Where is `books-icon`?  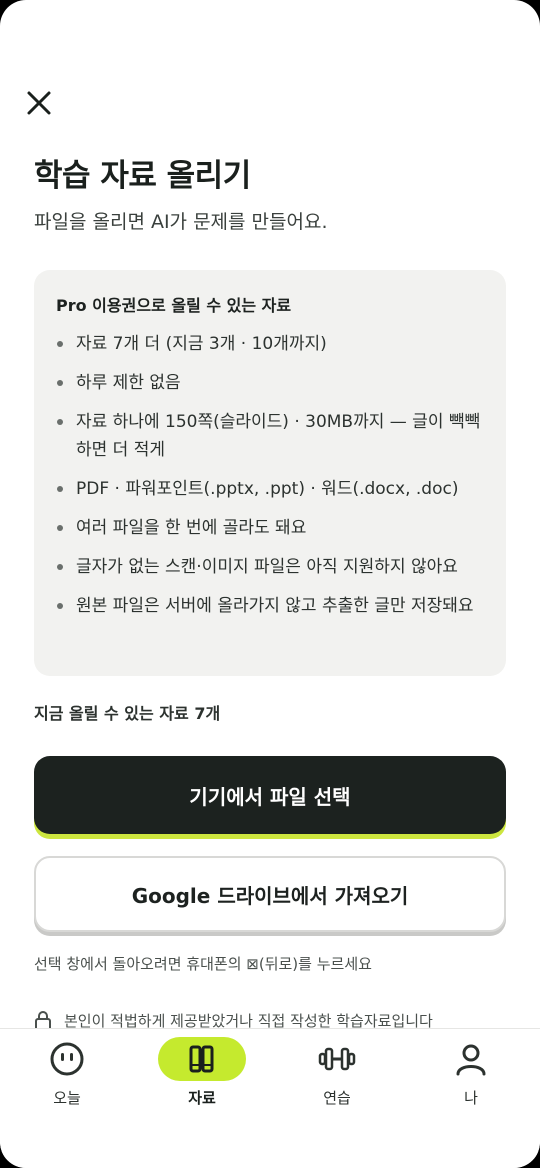 books-icon is located at coordinates (201, 1059).